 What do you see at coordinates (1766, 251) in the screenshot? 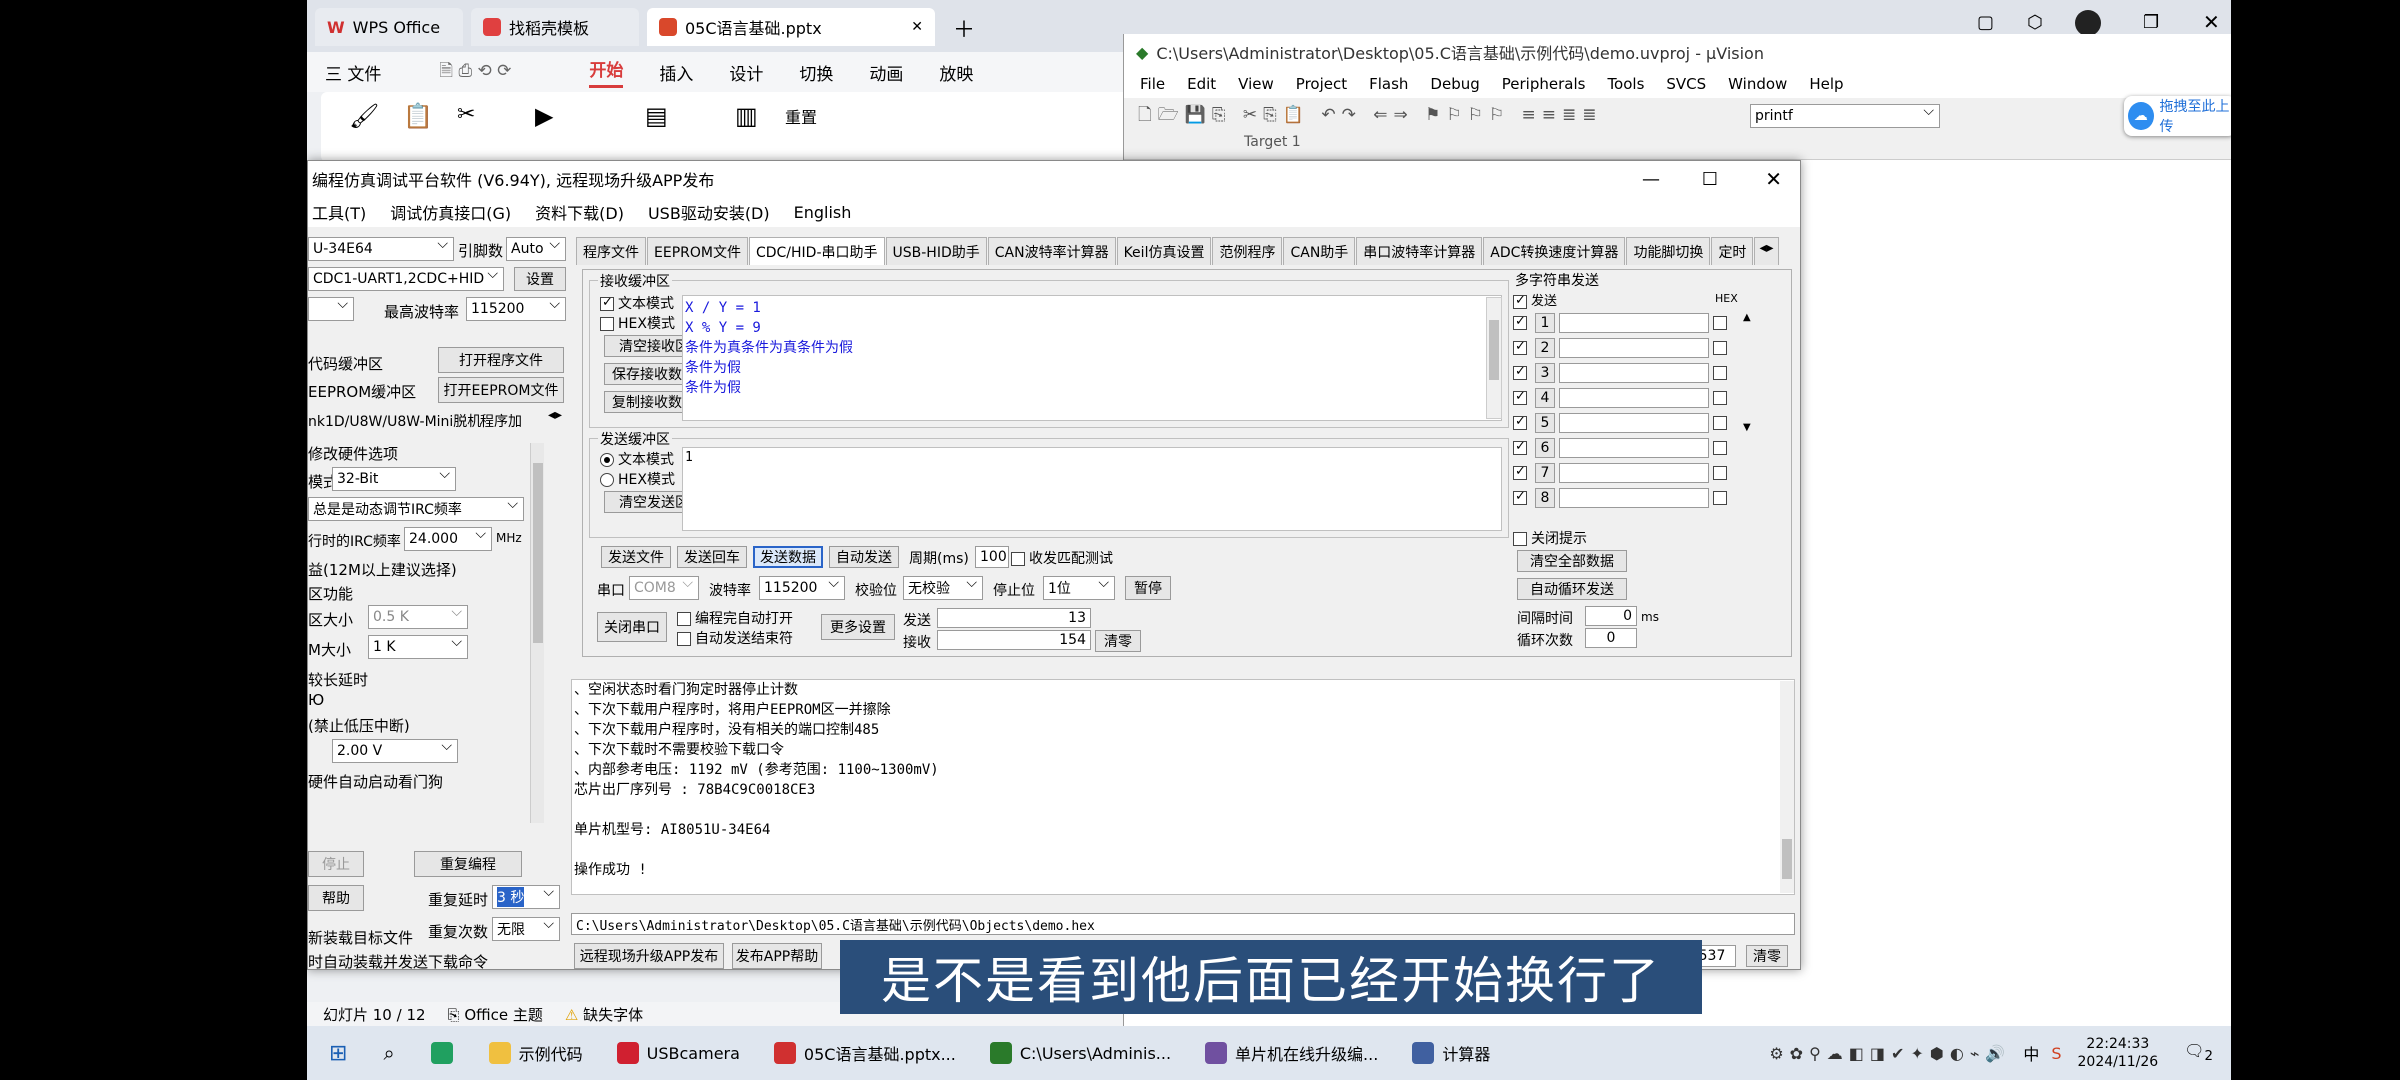
I see `tab-scroll-icon: ◂▸` at bounding box center [1766, 251].